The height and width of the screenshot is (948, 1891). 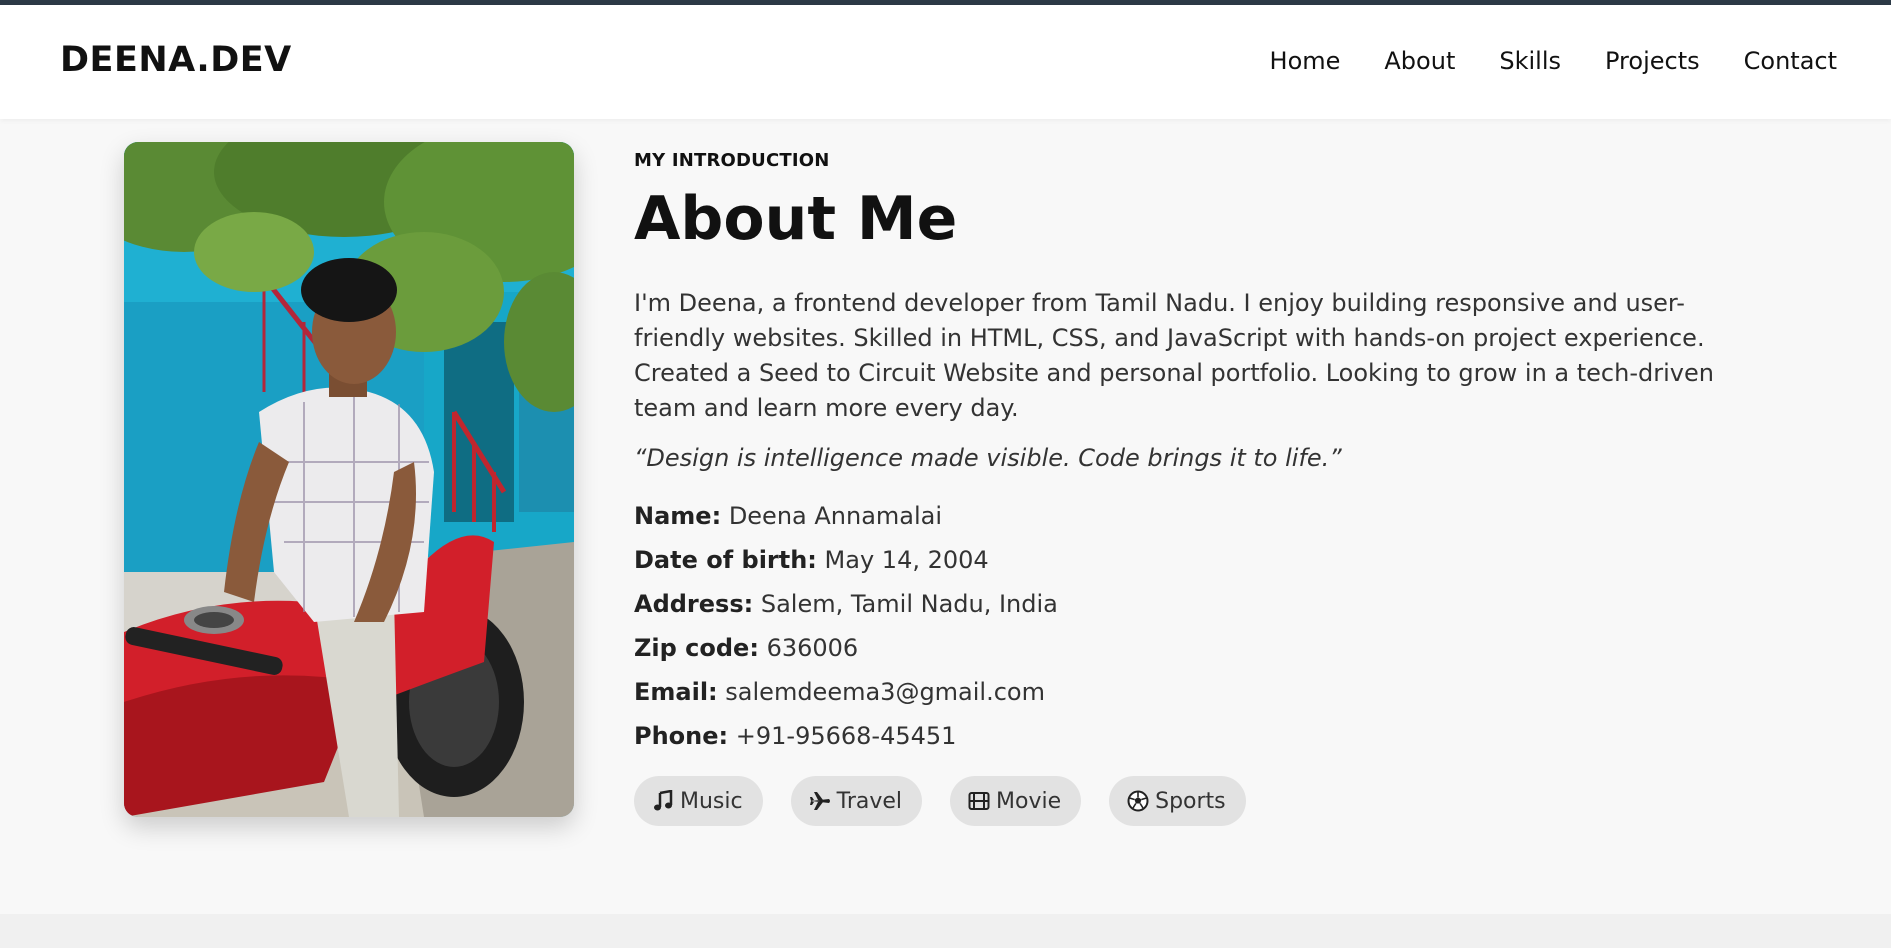 What do you see at coordinates (945, 931) in the screenshot?
I see `next-section-band` at bounding box center [945, 931].